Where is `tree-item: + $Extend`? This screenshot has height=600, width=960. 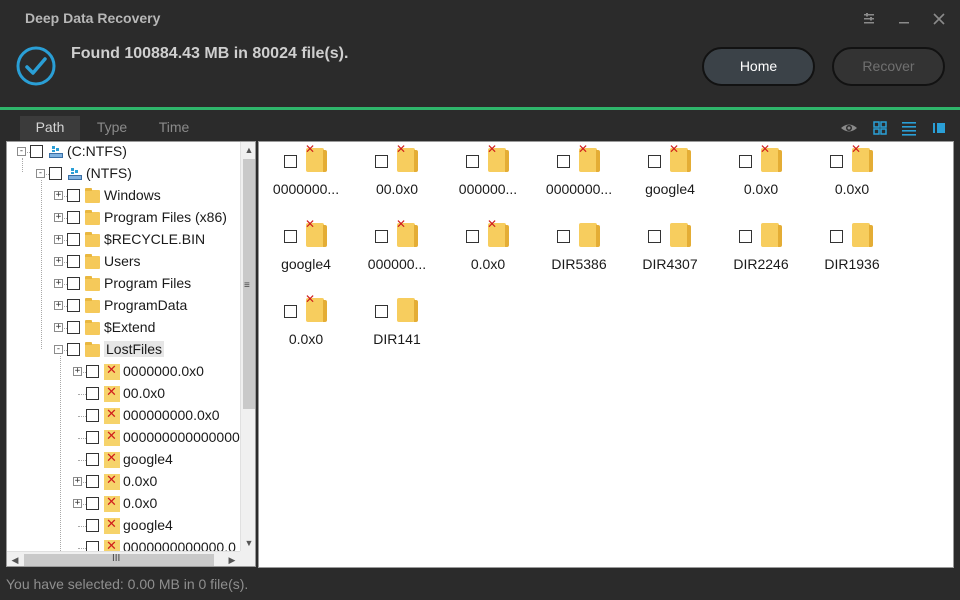 tree-item: + $Extend is located at coordinates (123, 328).